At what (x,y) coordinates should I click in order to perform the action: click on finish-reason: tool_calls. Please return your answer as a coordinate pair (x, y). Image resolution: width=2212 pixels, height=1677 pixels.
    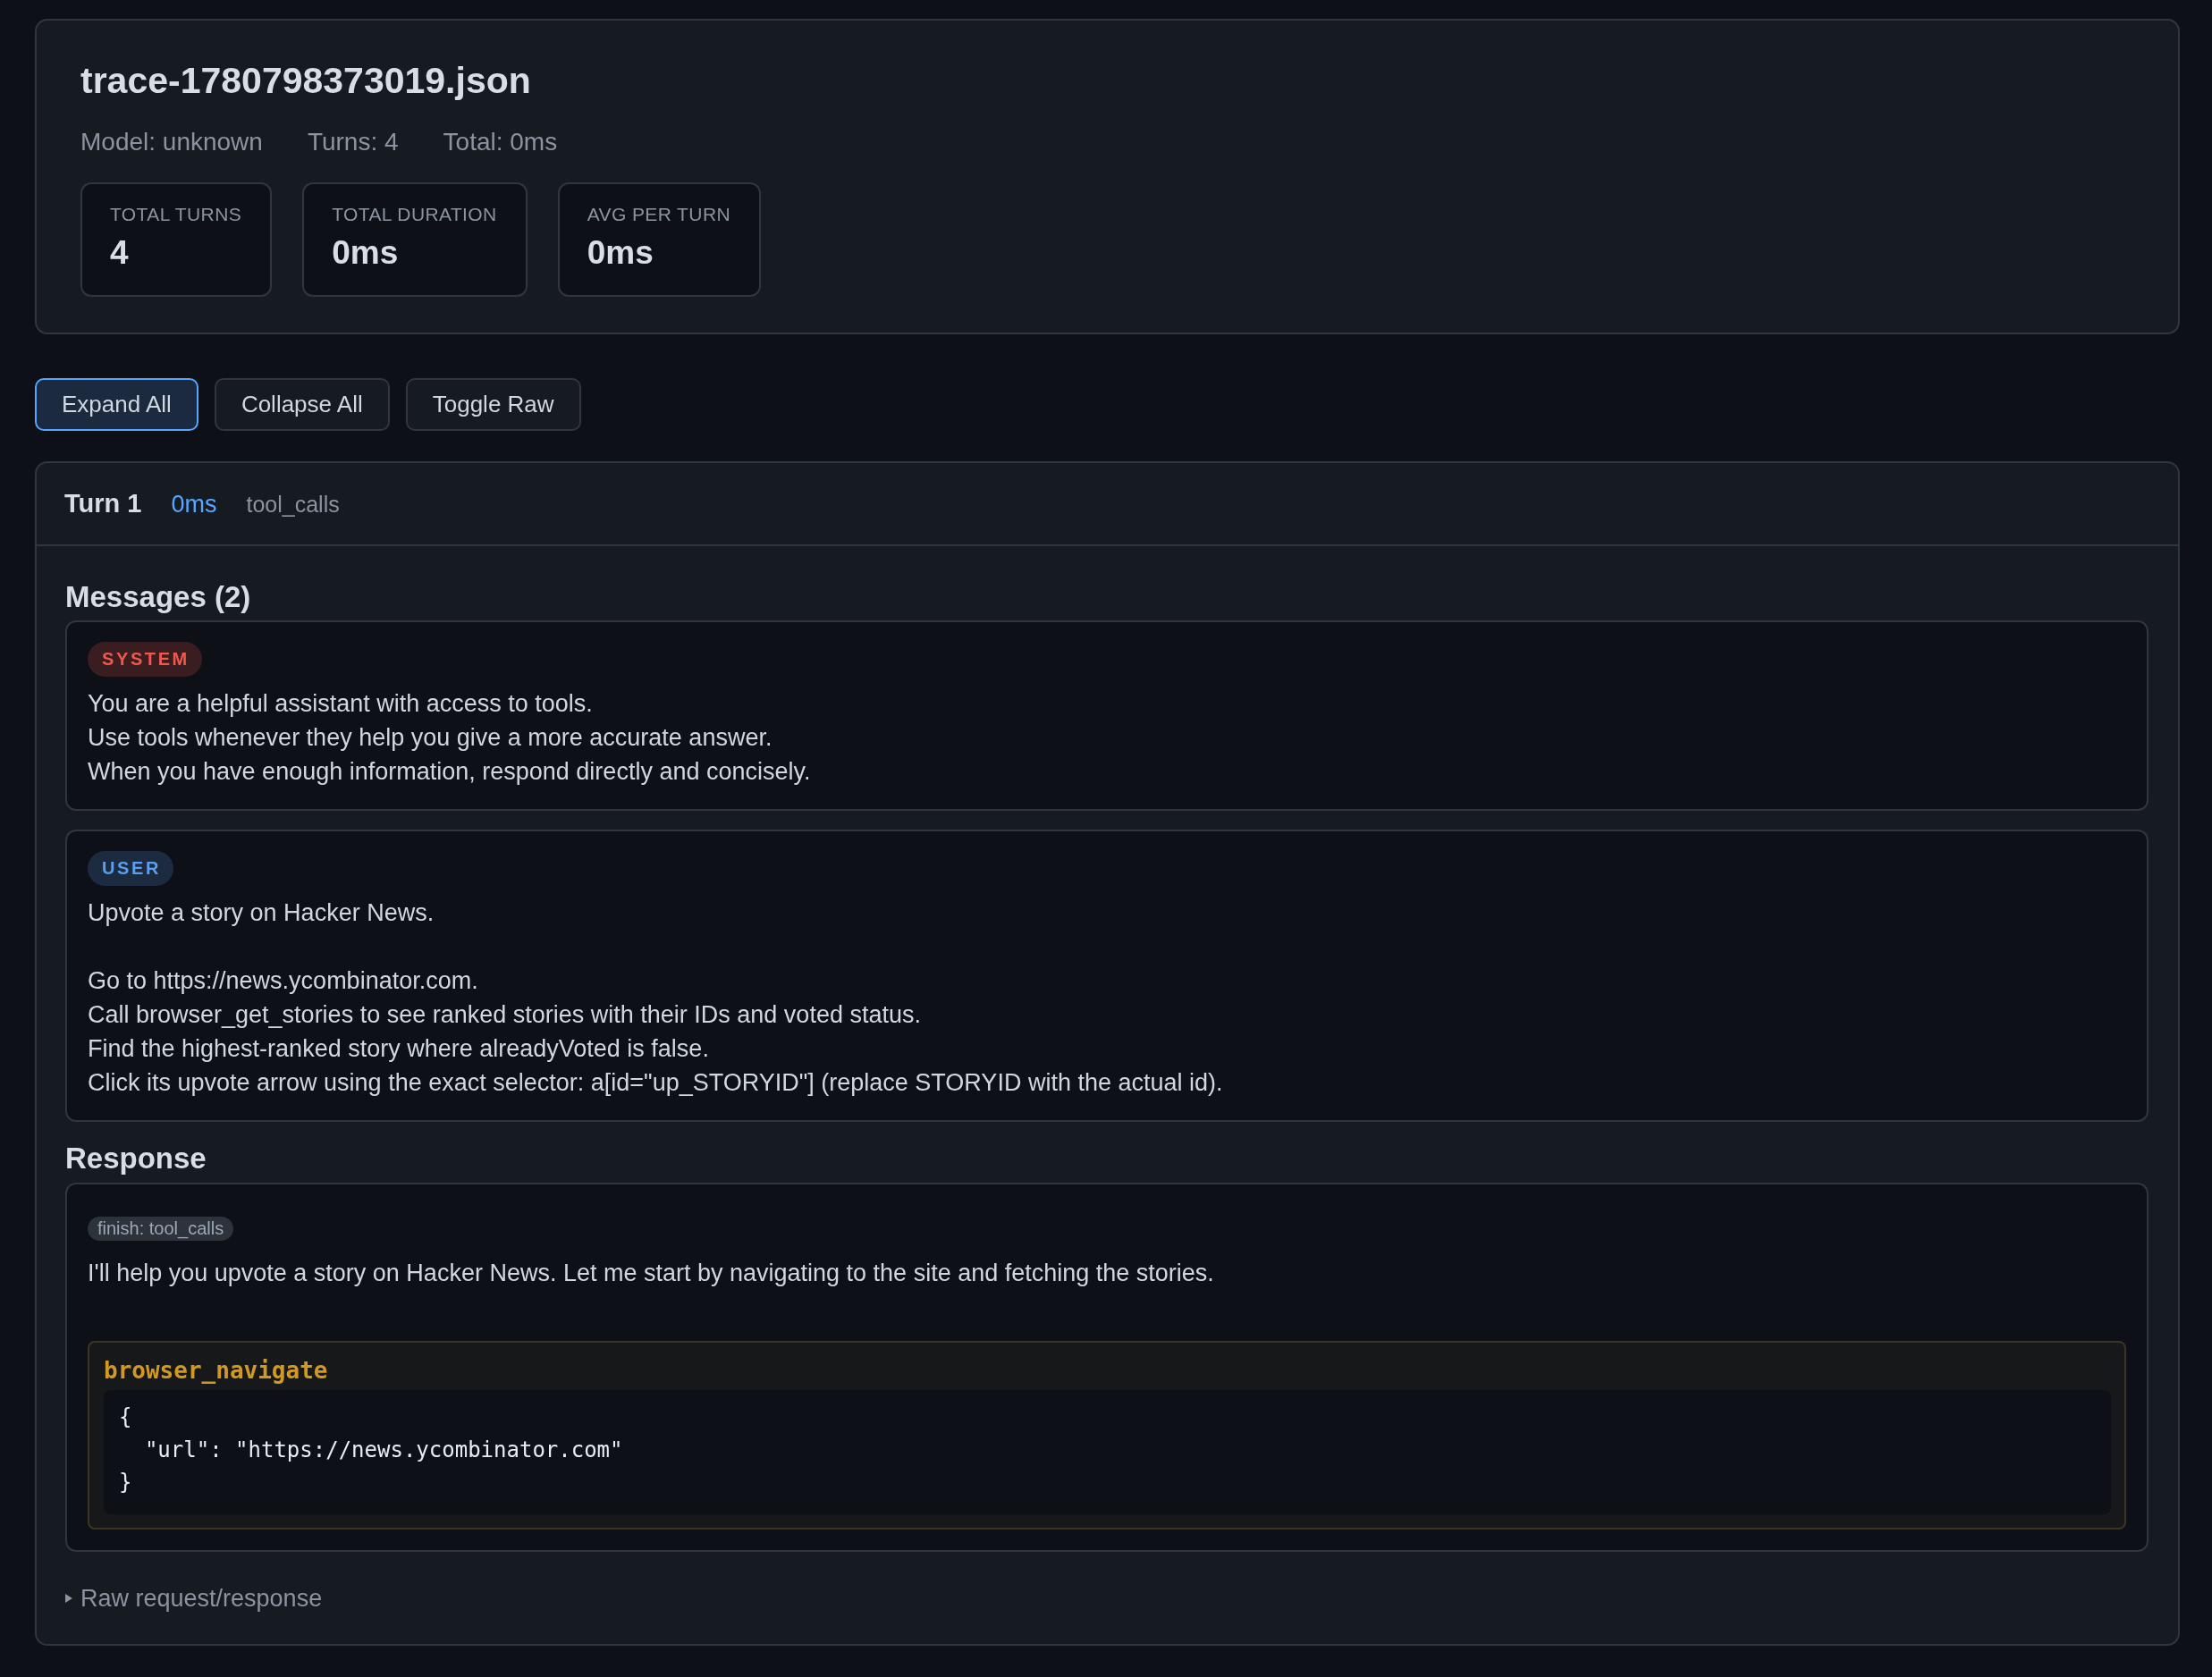
    Looking at the image, I should click on (293, 505).